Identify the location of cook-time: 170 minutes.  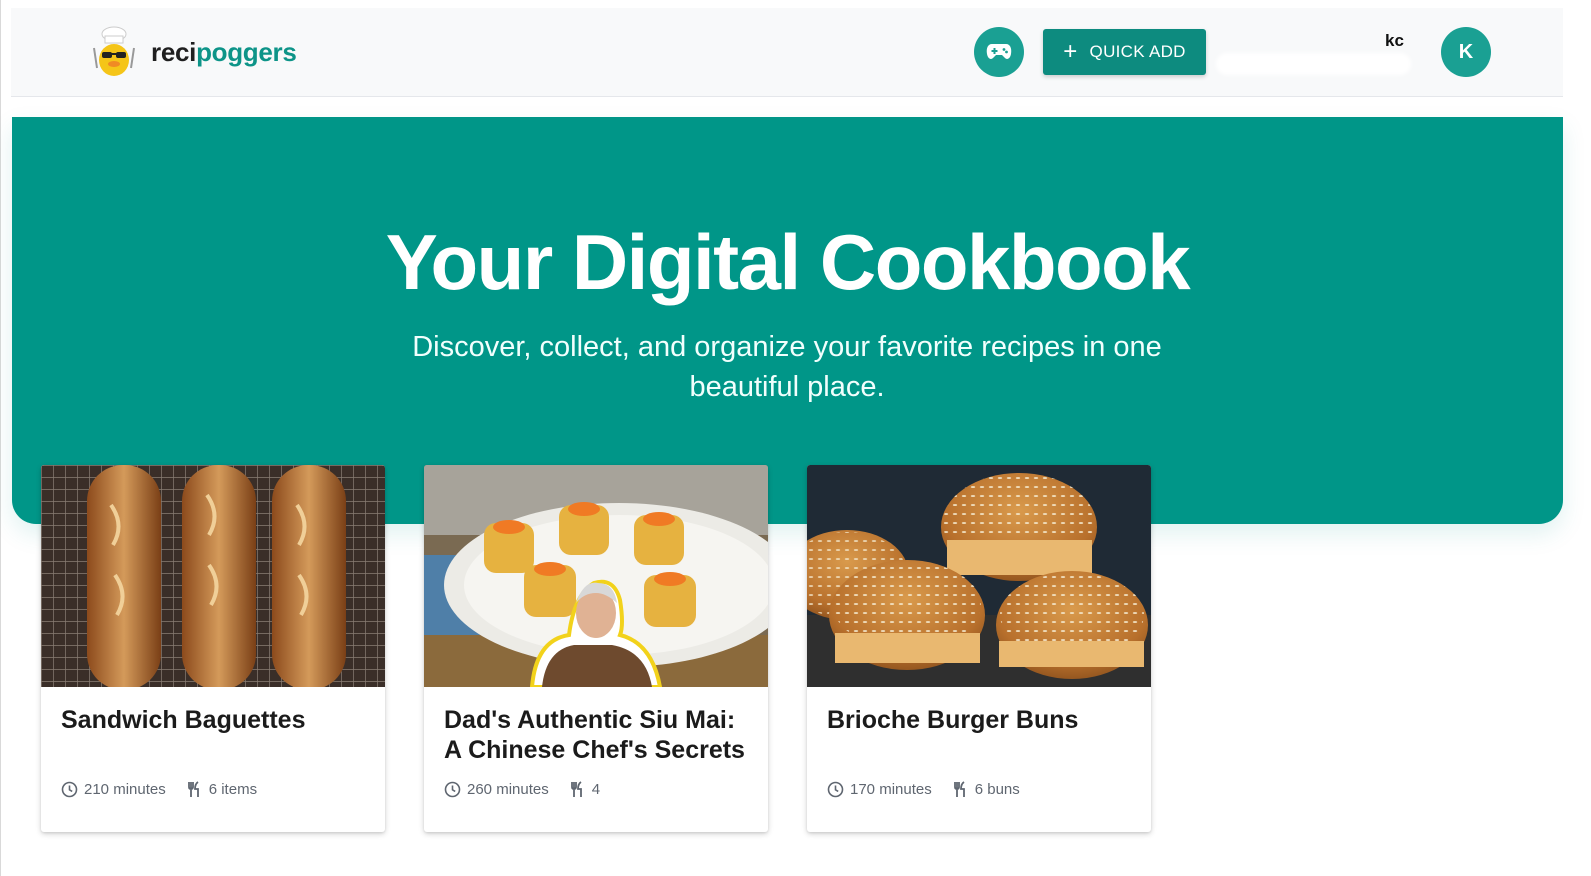
(879, 789).